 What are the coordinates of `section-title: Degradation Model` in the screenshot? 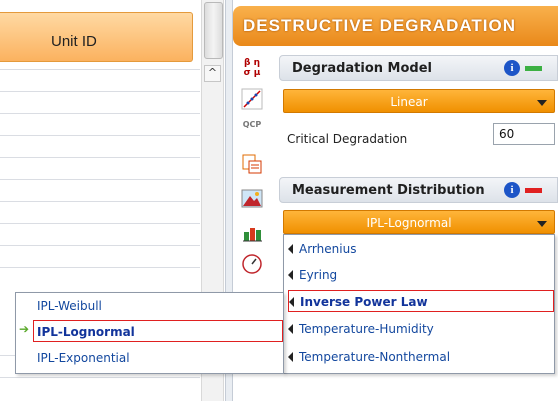 It's located at (362, 68).